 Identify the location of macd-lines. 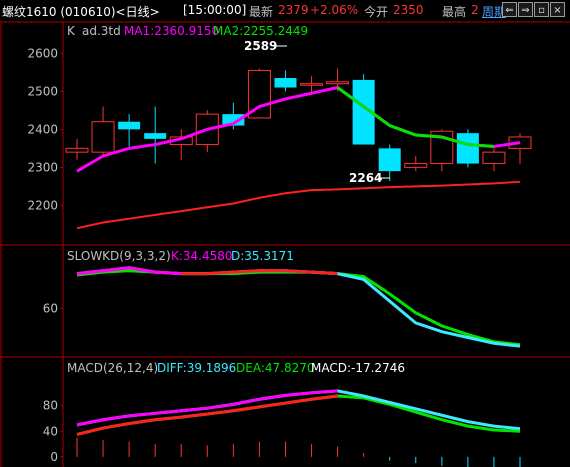
(298, 428).